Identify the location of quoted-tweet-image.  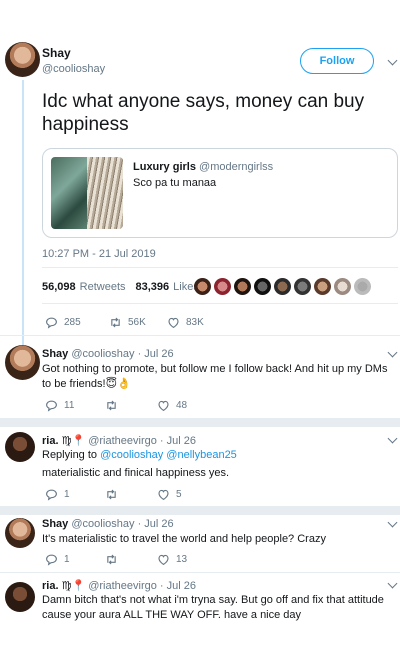
(87, 193).